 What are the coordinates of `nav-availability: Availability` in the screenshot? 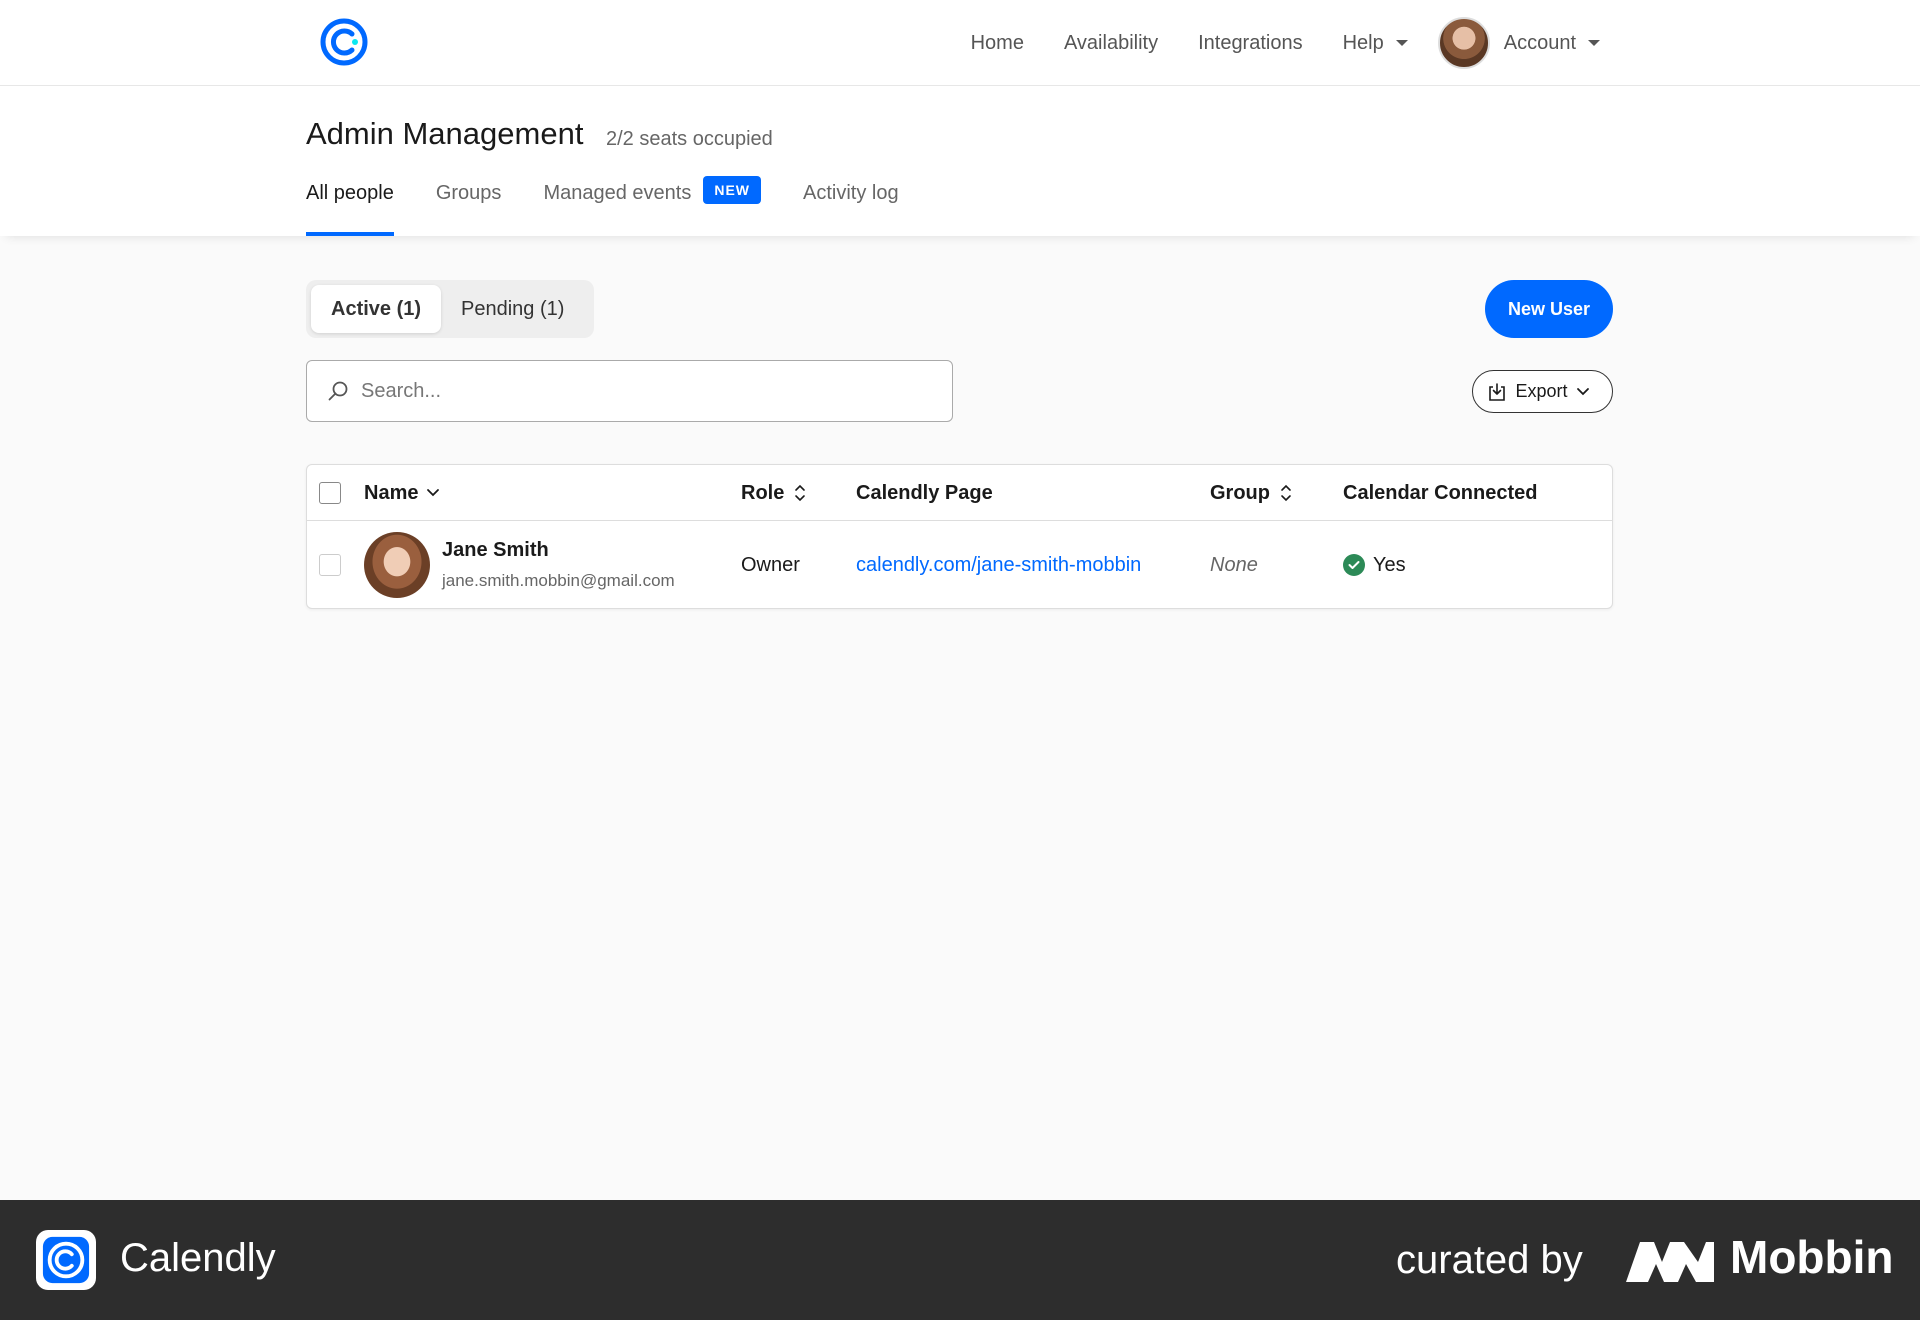 It's located at (1111, 43).